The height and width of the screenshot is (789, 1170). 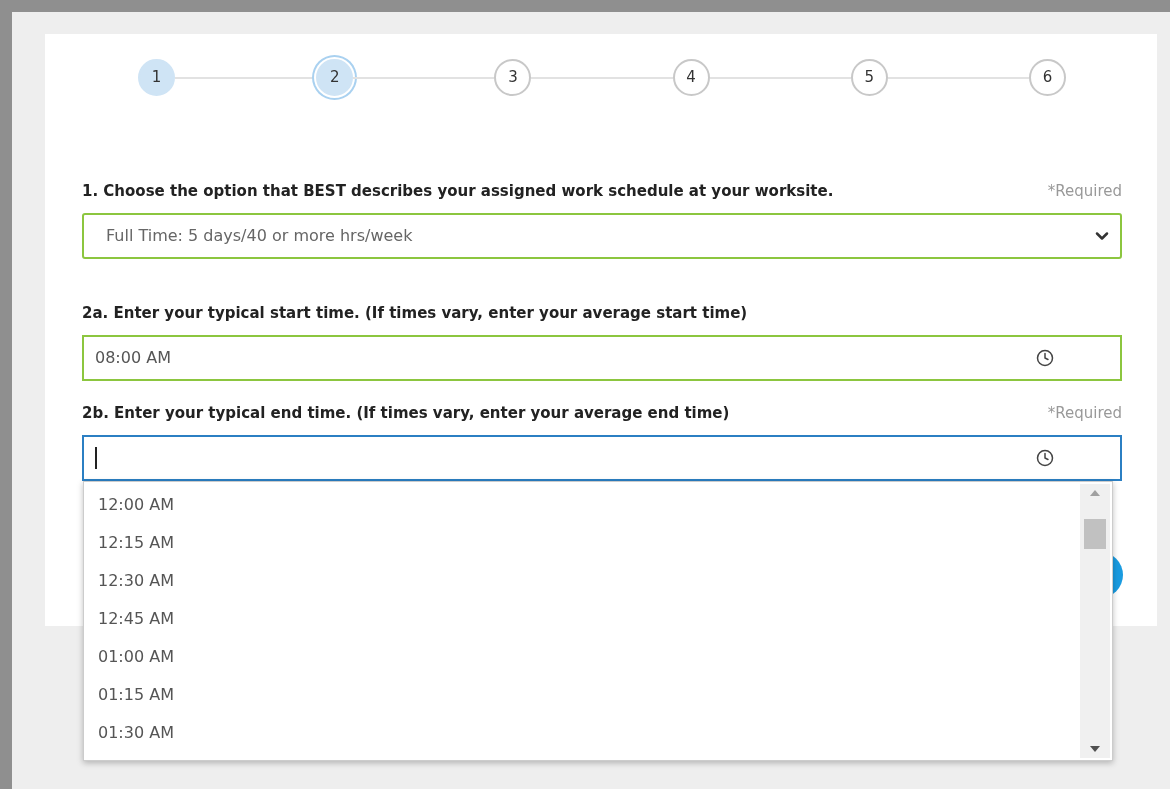 I want to click on time-option: 12:45 AM, so click(x=582, y=619).